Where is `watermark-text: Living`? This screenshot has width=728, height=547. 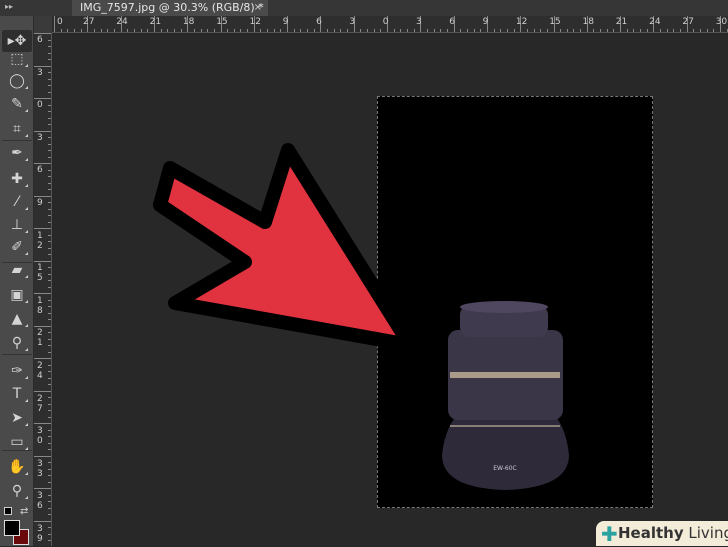 watermark-text: Living is located at coordinates (708, 533).